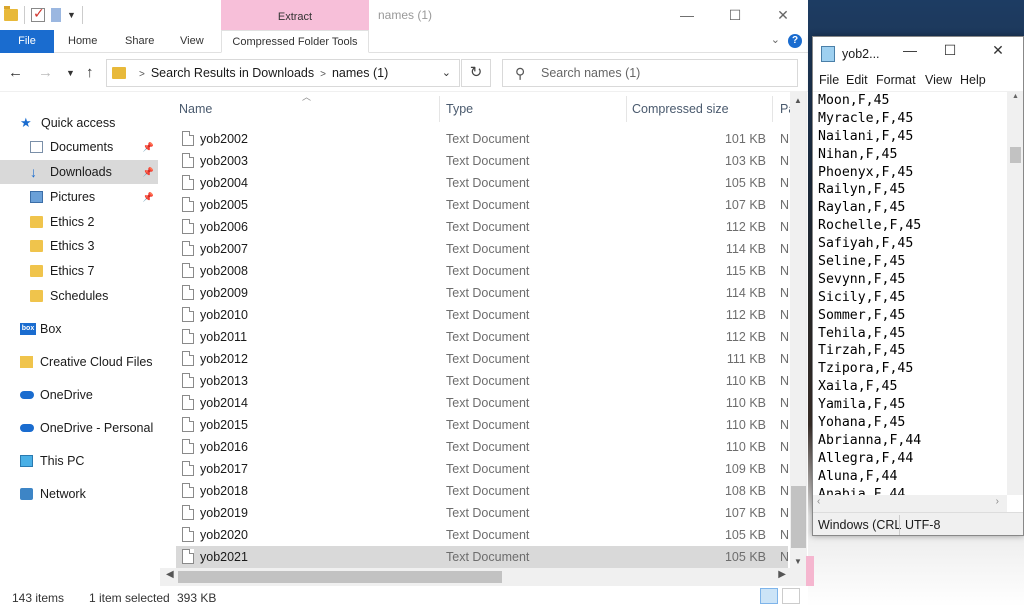 The width and height of the screenshot is (1024, 607). I want to click on file-list-vertical-scrollbar: ▲ ▼, so click(798, 330).